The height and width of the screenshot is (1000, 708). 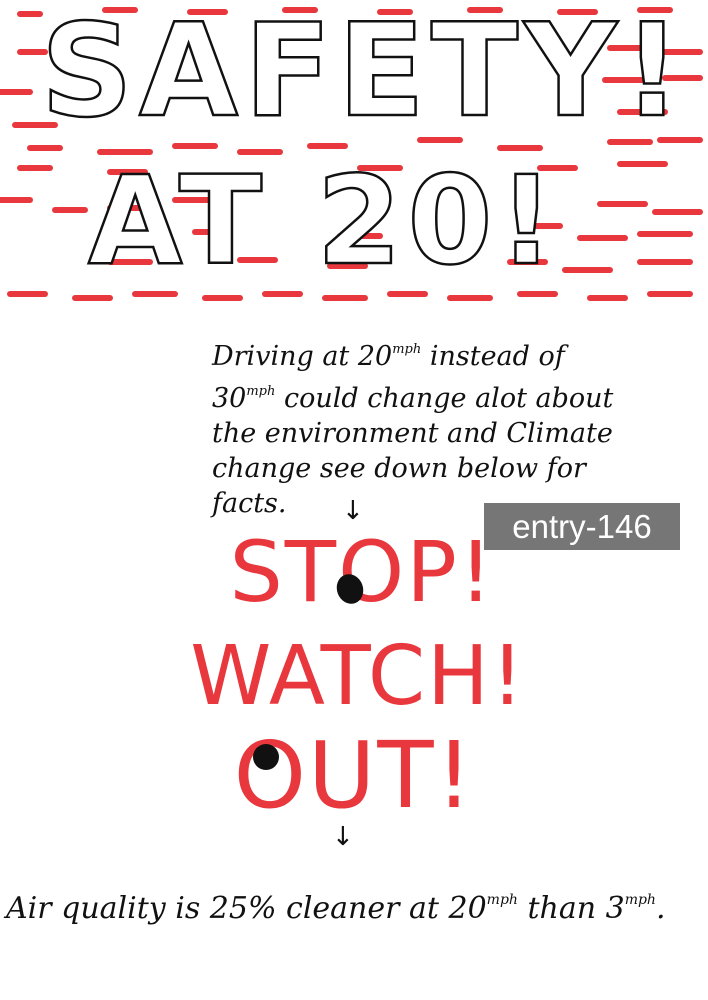 What do you see at coordinates (407, 349) in the screenshot?
I see `intro-unit-1: mph` at bounding box center [407, 349].